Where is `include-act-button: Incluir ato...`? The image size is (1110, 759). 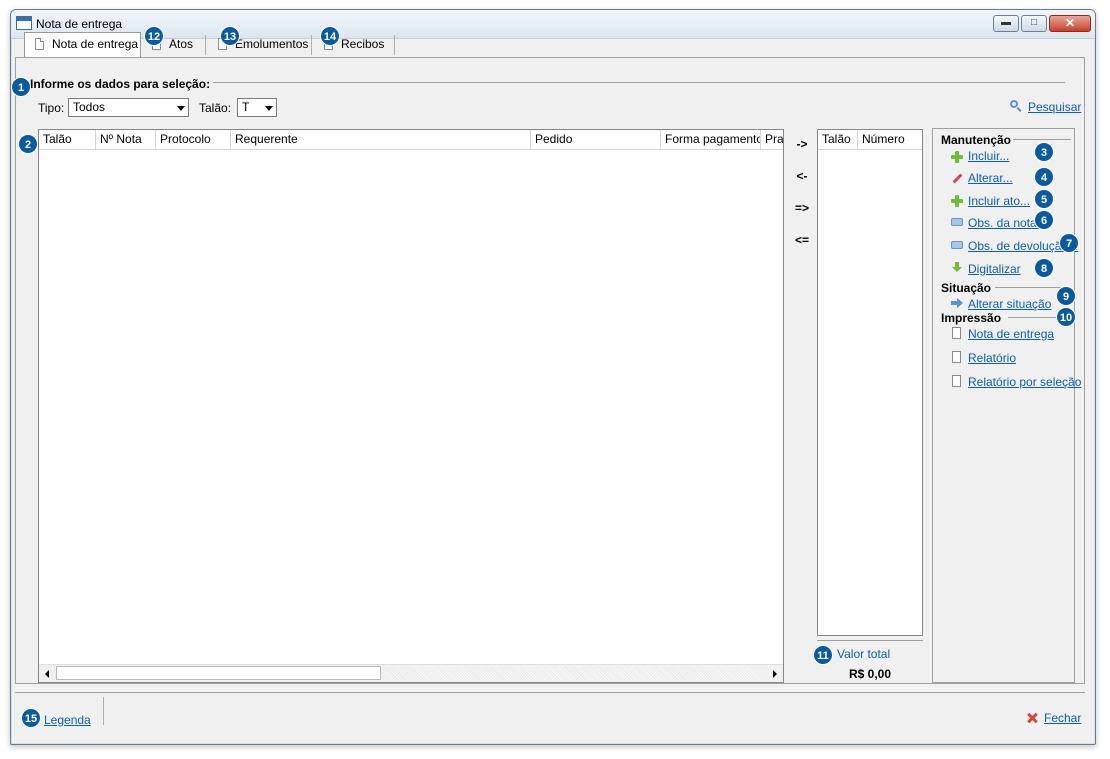
include-act-button: Incluir ato... is located at coordinates (999, 201).